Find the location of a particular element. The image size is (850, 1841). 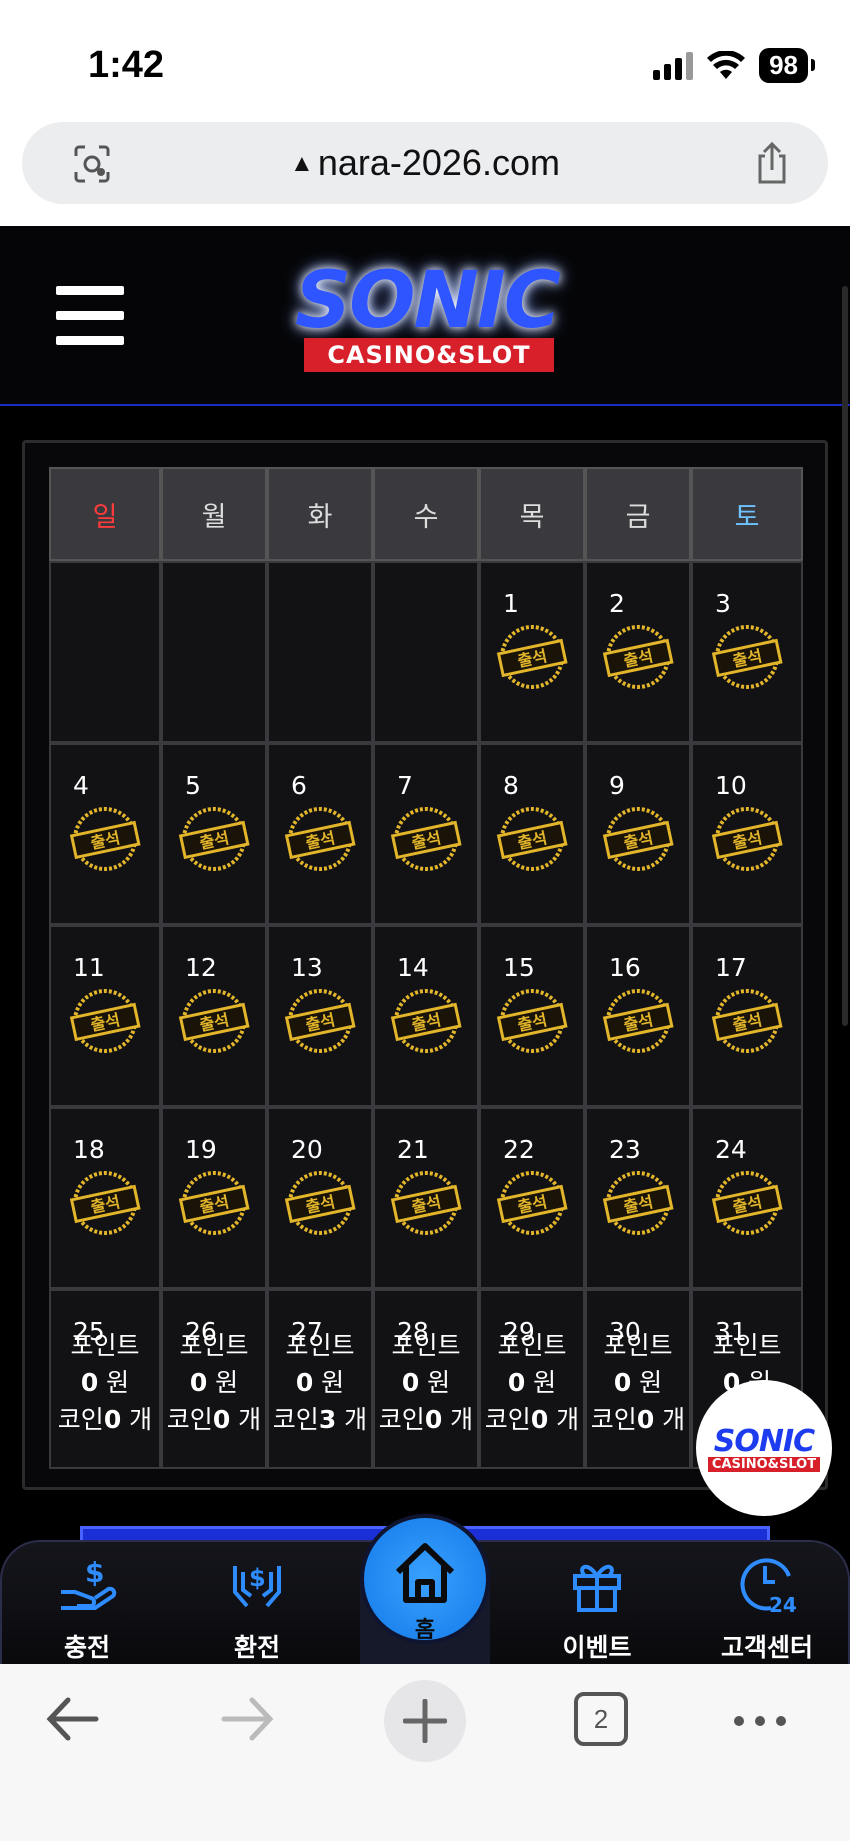

nav-exchange: $ 환전 is located at coordinates (257, 1604).